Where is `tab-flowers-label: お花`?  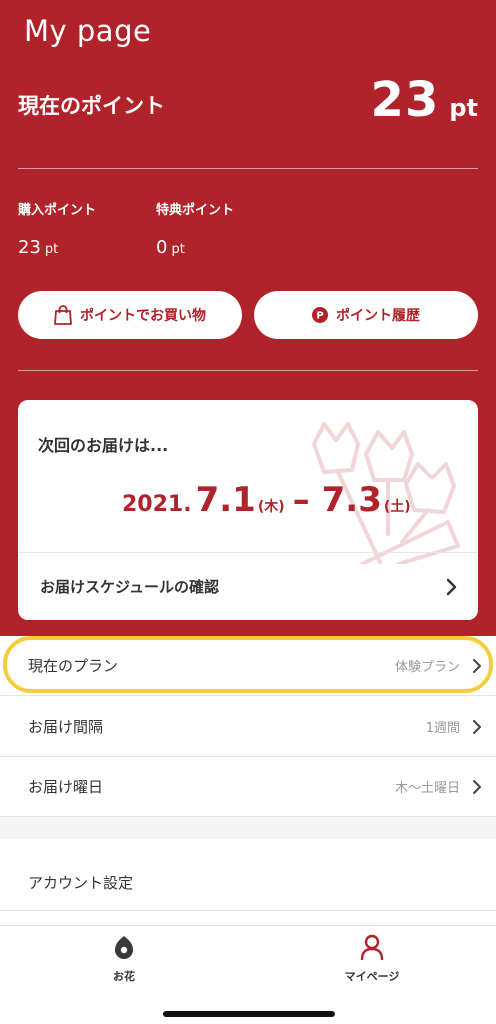 tab-flowers-label: お花 is located at coordinates (124, 976).